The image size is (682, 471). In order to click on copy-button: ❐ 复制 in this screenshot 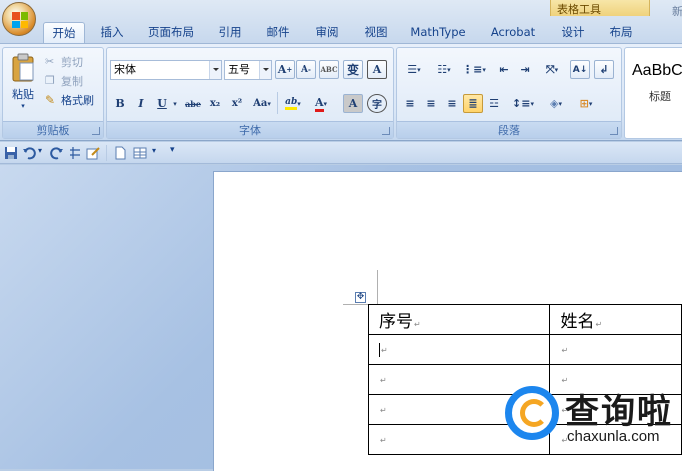, I will do `click(64, 80)`.